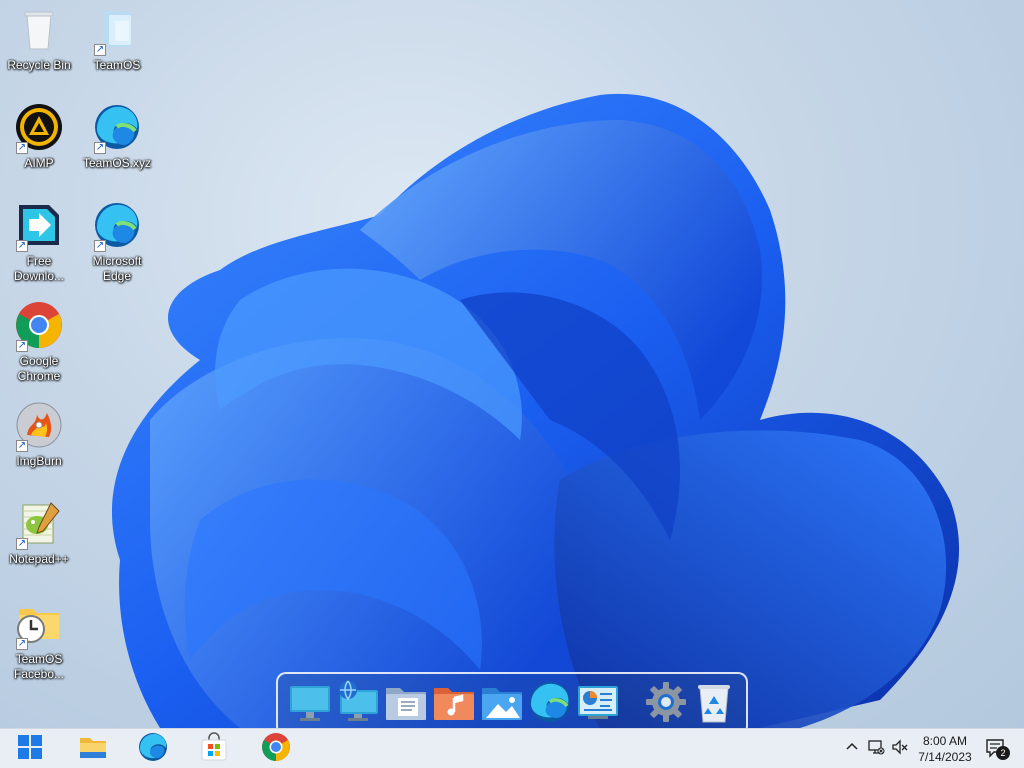 This screenshot has width=1024, height=768. I want to click on desktop-icon-microsoft-edge: ↗ Microsoft Edge, so click(117, 243).